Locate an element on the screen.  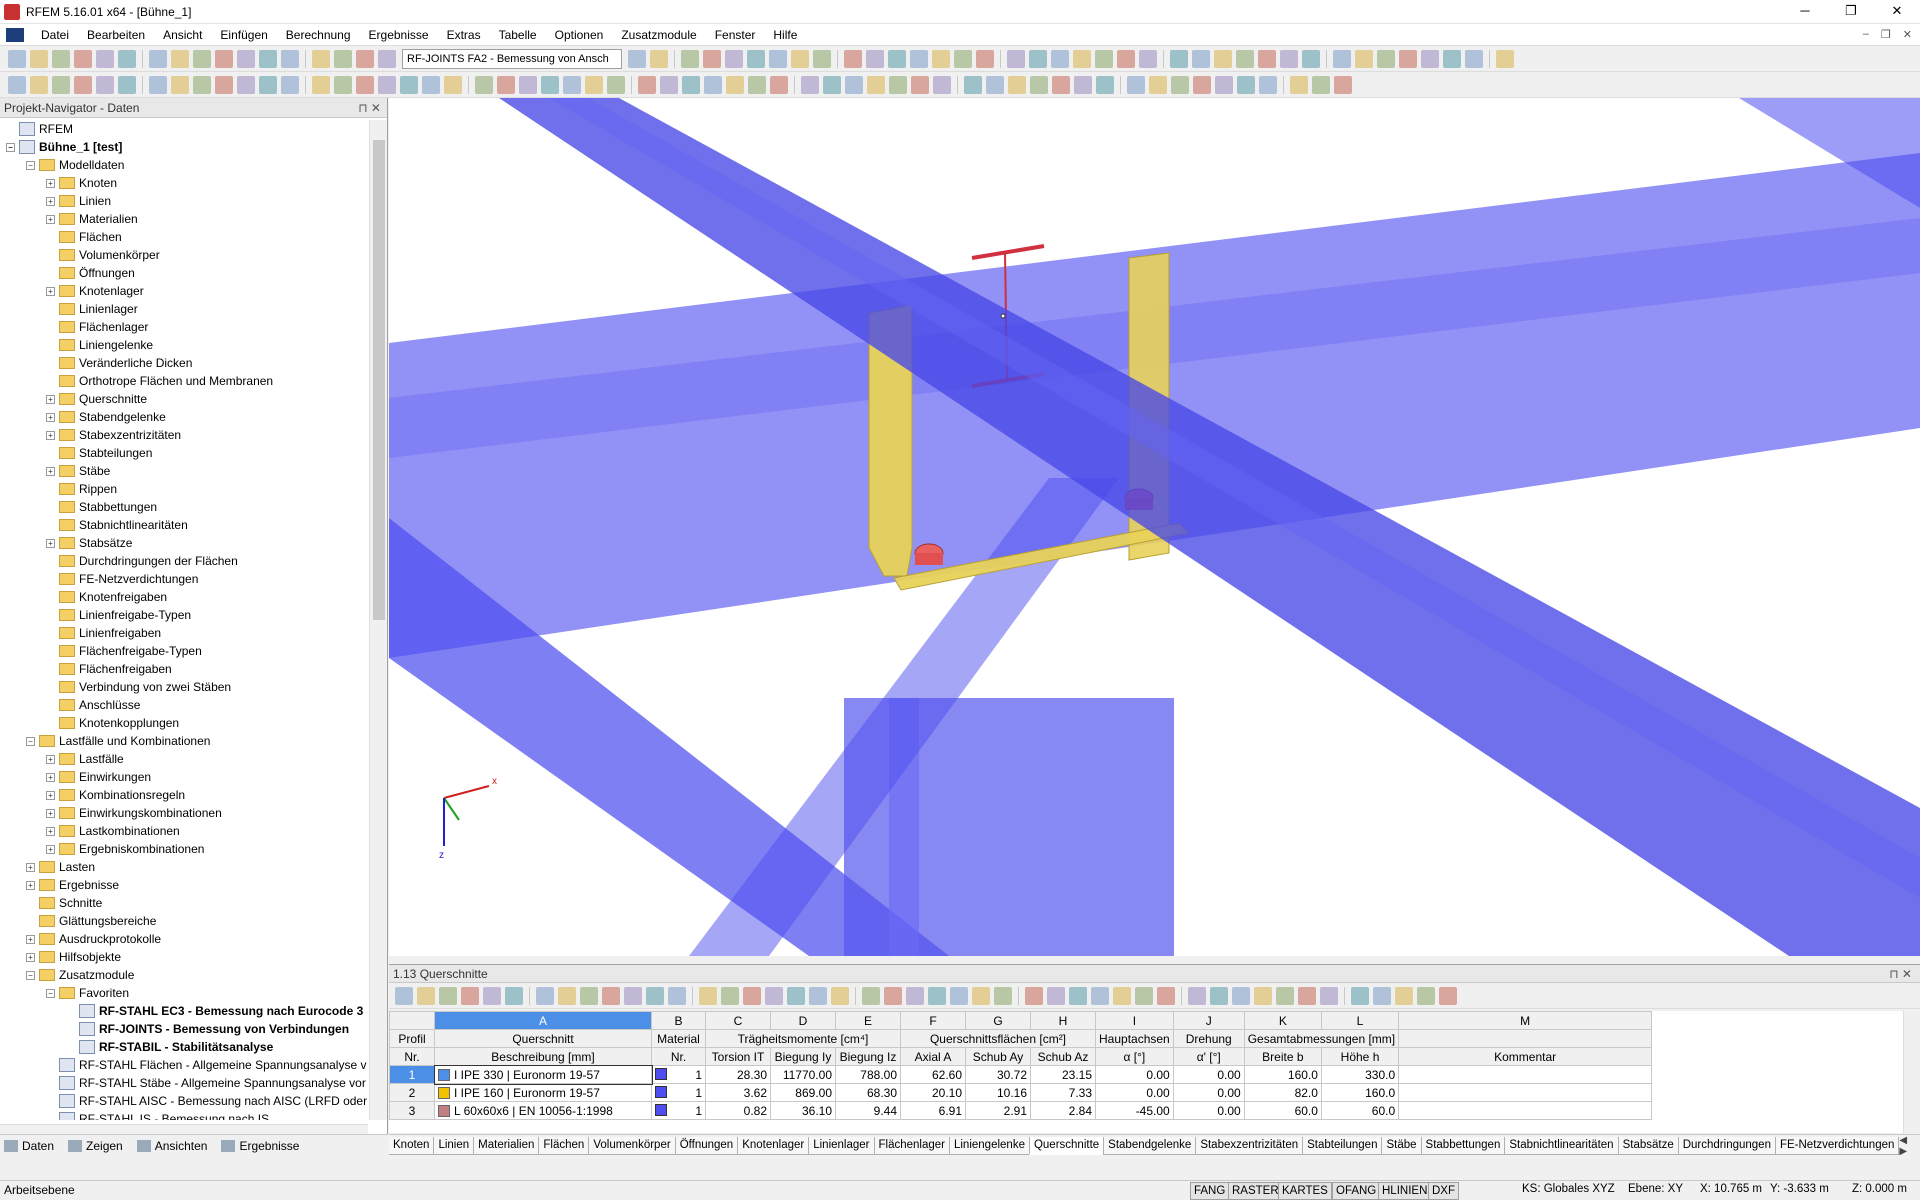
status-fang-button: FANG is located at coordinates (1210, 1191).